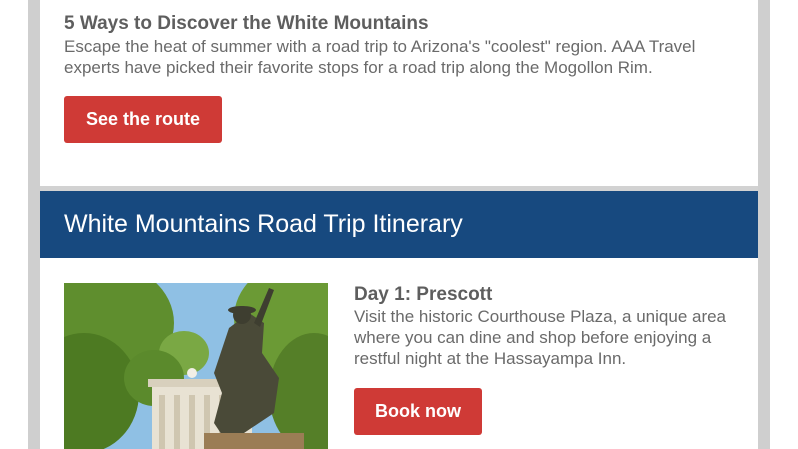  What do you see at coordinates (34, 224) in the screenshot?
I see `left-frame-border` at bounding box center [34, 224].